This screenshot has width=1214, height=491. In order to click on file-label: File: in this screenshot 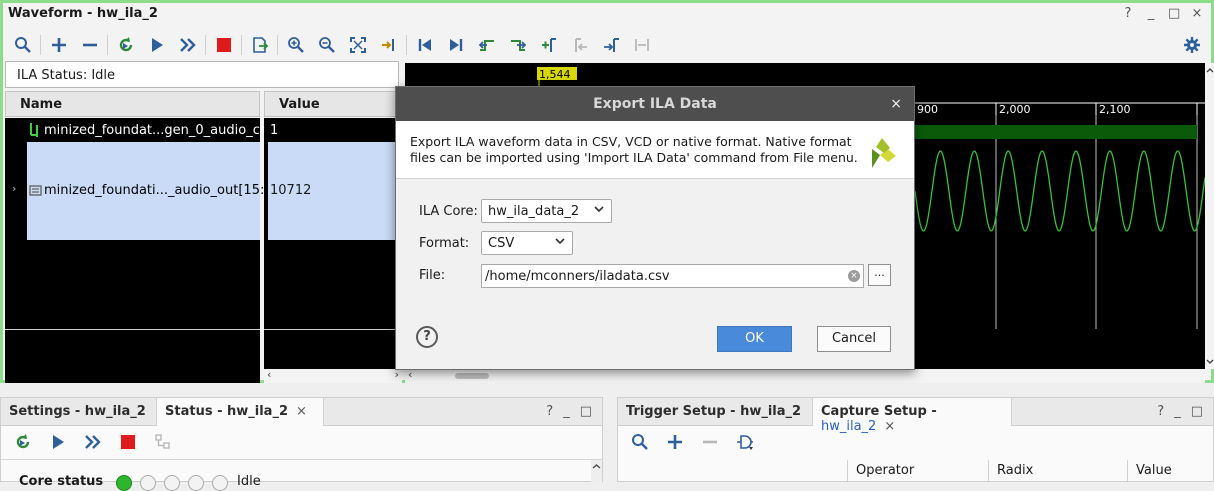, I will do `click(432, 275)`.